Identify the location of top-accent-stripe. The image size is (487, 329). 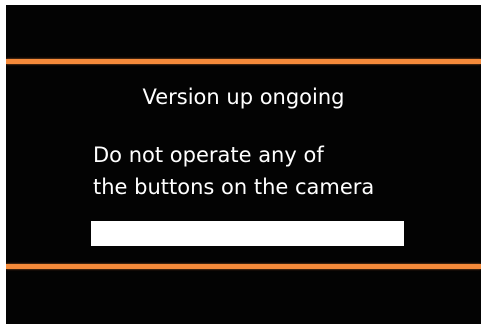
(243, 61).